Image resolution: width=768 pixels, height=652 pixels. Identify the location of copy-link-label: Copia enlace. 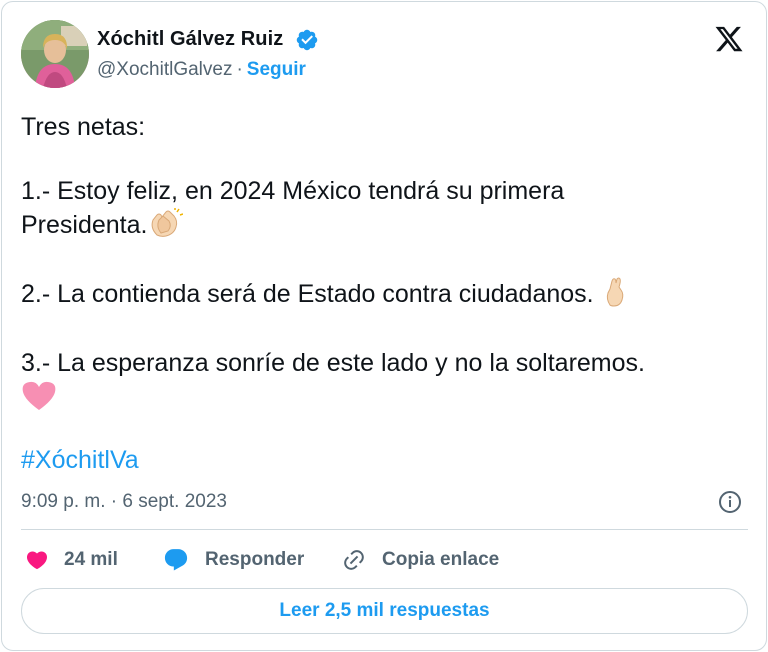
(441, 559).